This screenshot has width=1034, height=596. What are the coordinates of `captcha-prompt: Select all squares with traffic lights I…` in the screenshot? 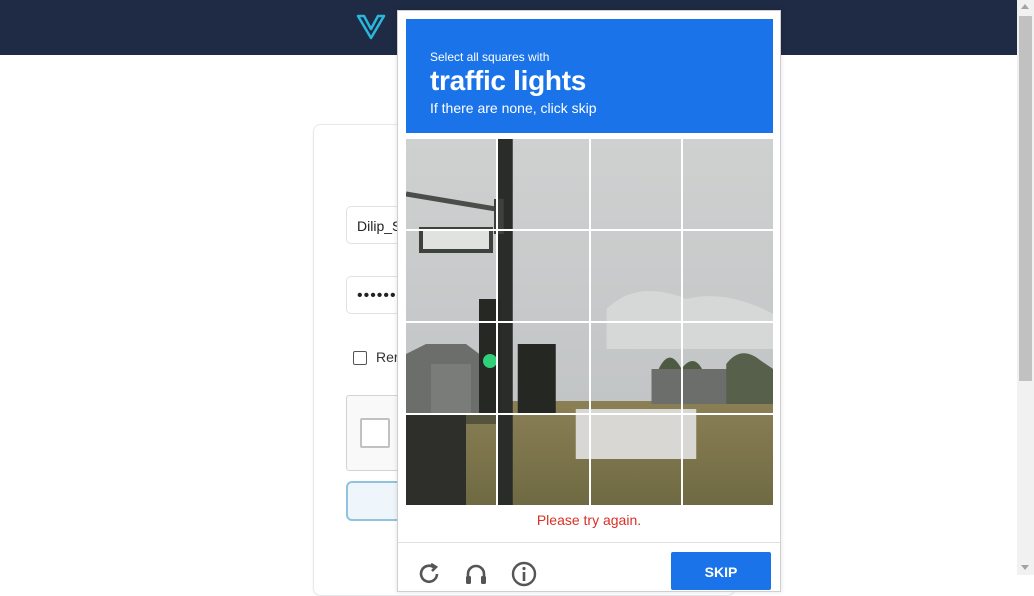 It's located at (589, 76).